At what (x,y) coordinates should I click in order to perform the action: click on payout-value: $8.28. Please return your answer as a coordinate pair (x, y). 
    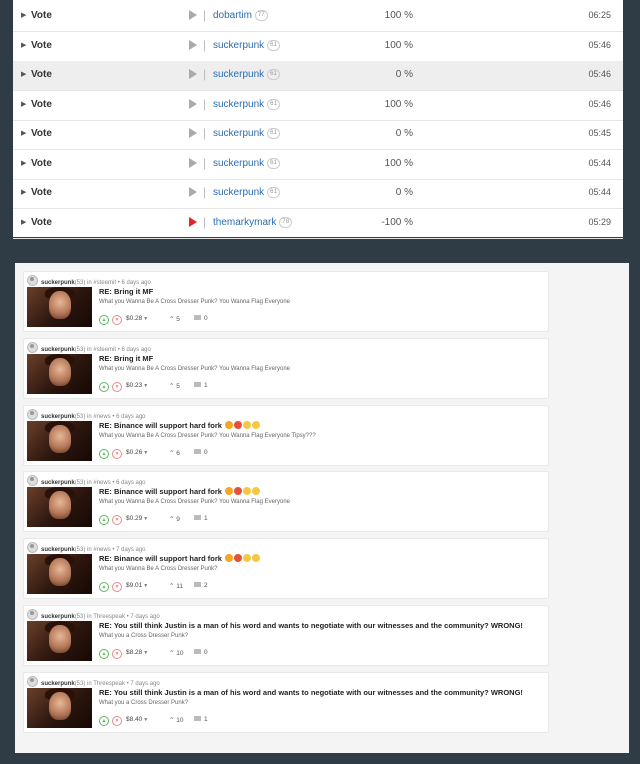
    Looking at the image, I should click on (134, 652).